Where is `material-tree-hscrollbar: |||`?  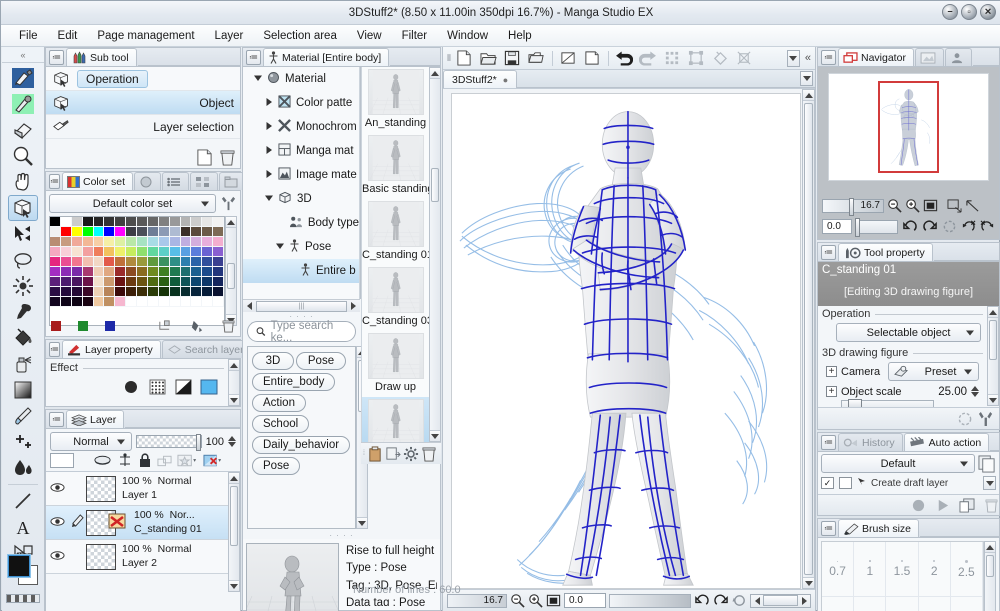 material-tree-hscrollbar: ||| is located at coordinates (301, 305).